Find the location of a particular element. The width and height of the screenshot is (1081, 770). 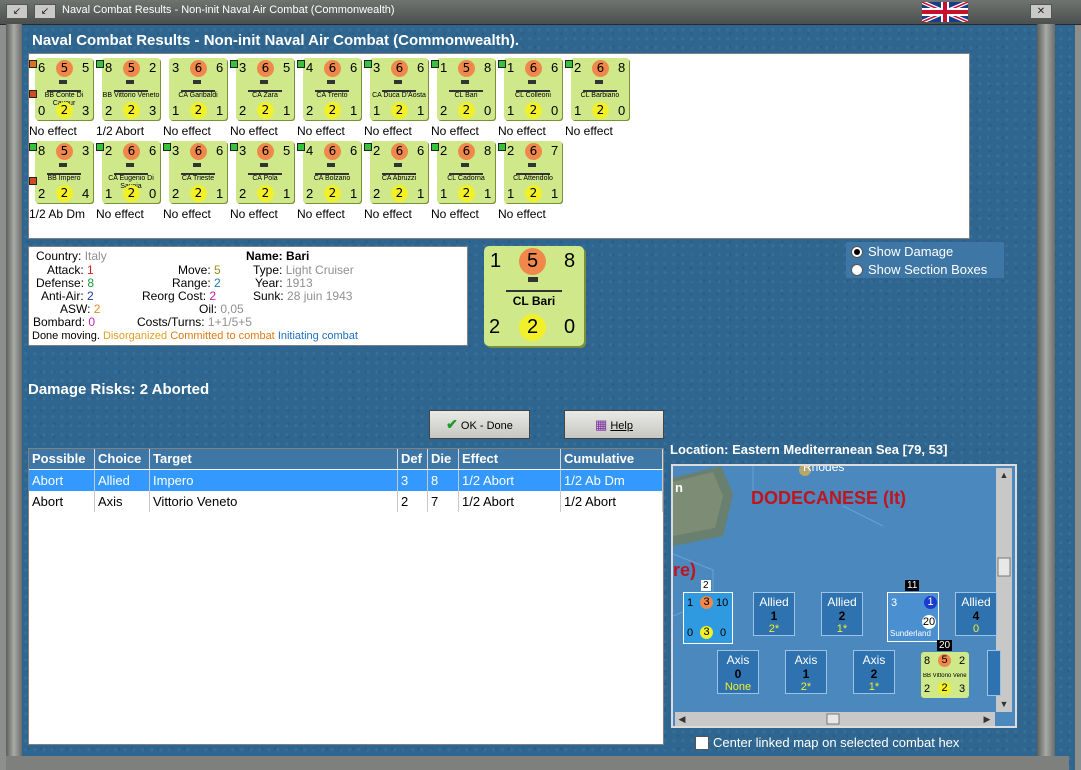

unit-counter: 2 6 6 CA Abruzzi 2 2 1 is located at coordinates (399, 172).